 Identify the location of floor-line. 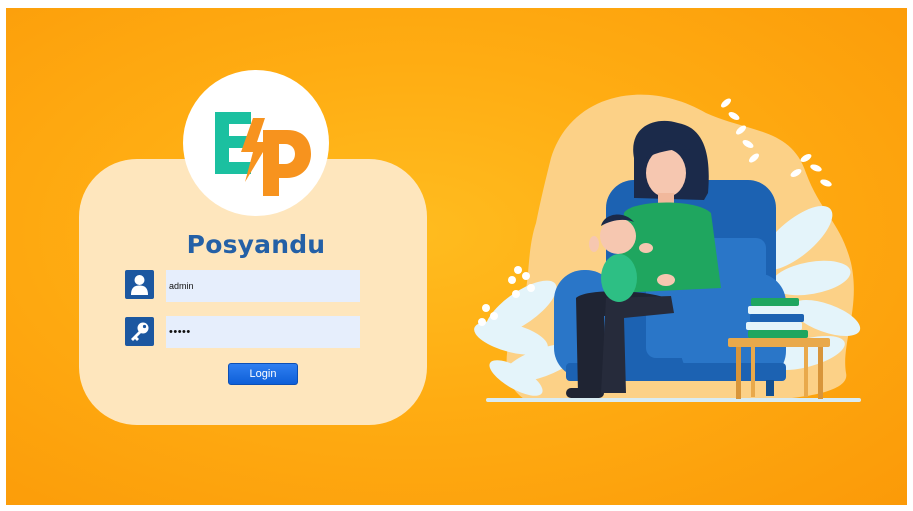
(673, 400).